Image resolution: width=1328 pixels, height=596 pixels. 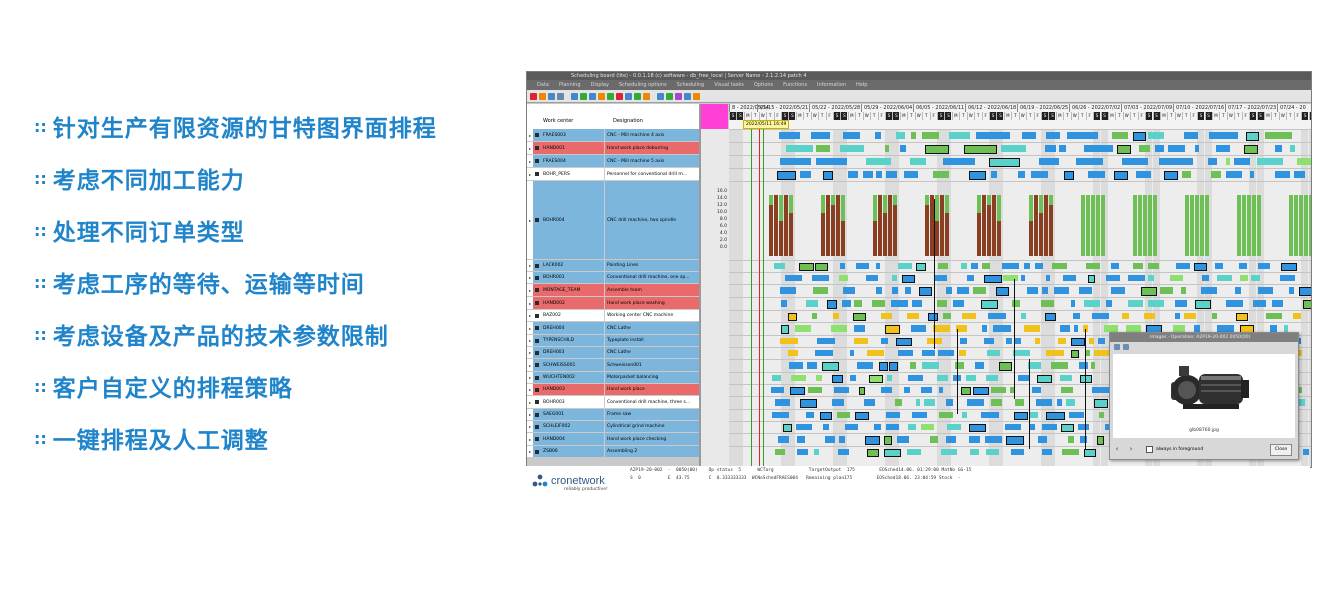 I want to click on menu-item: Scheduling, so click(x=691, y=85).